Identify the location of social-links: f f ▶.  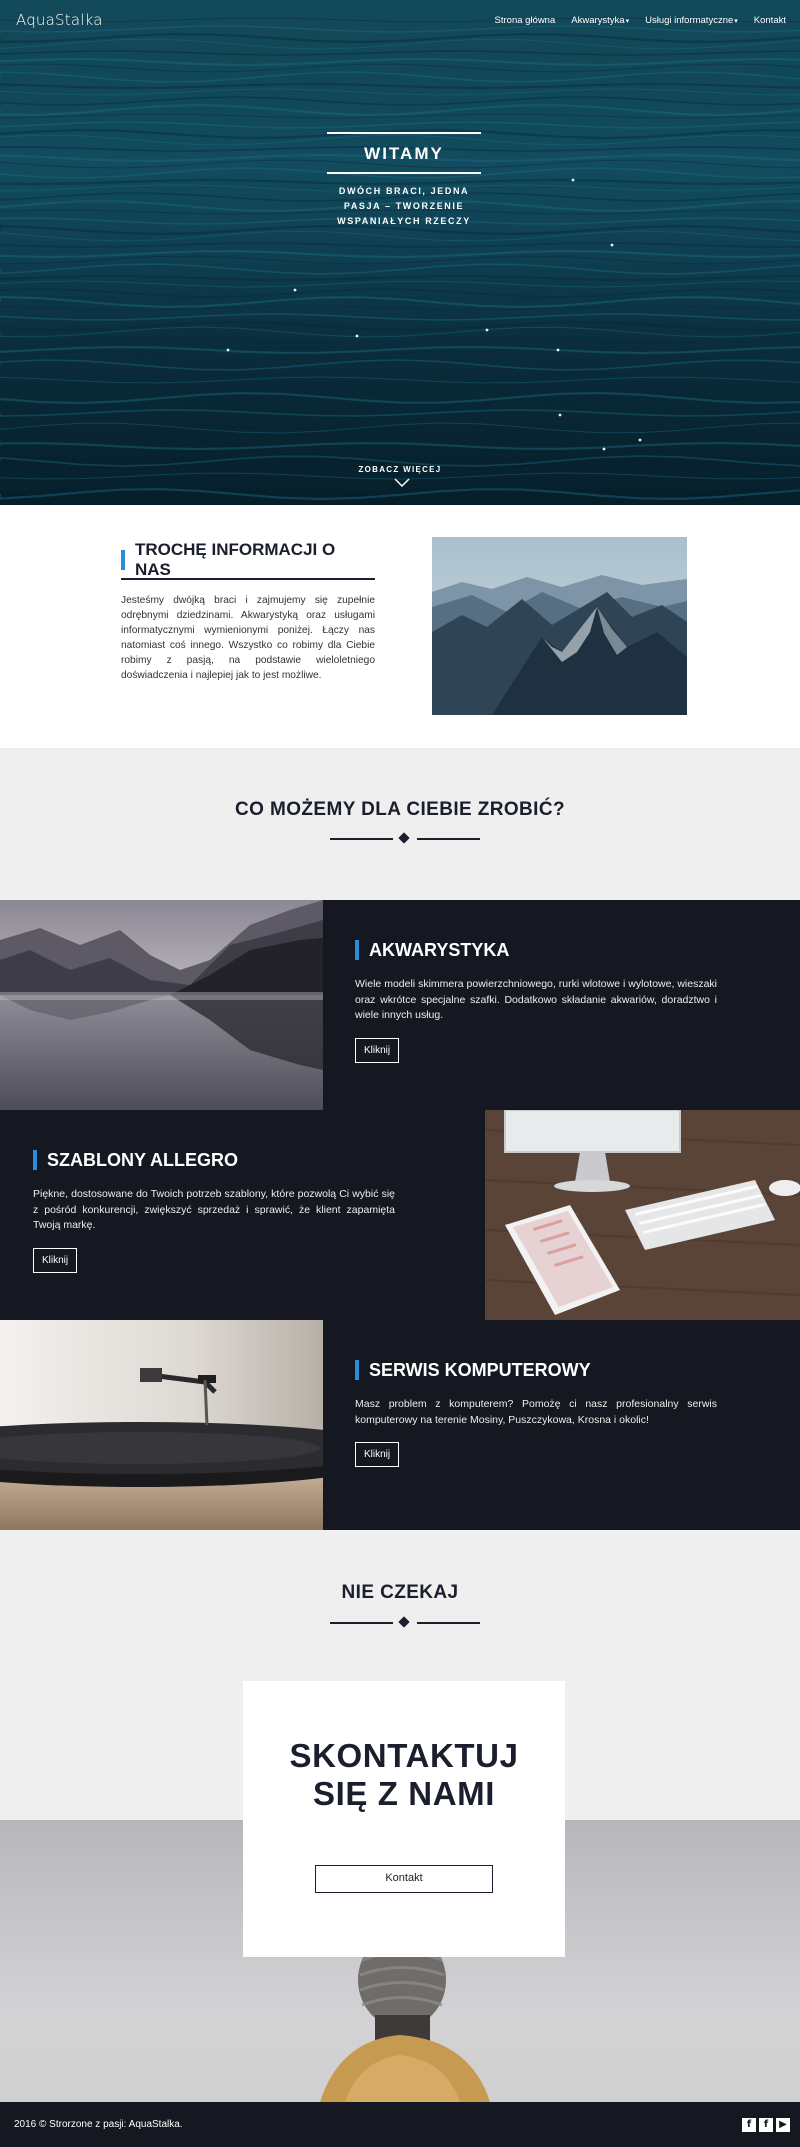
(766, 2124).